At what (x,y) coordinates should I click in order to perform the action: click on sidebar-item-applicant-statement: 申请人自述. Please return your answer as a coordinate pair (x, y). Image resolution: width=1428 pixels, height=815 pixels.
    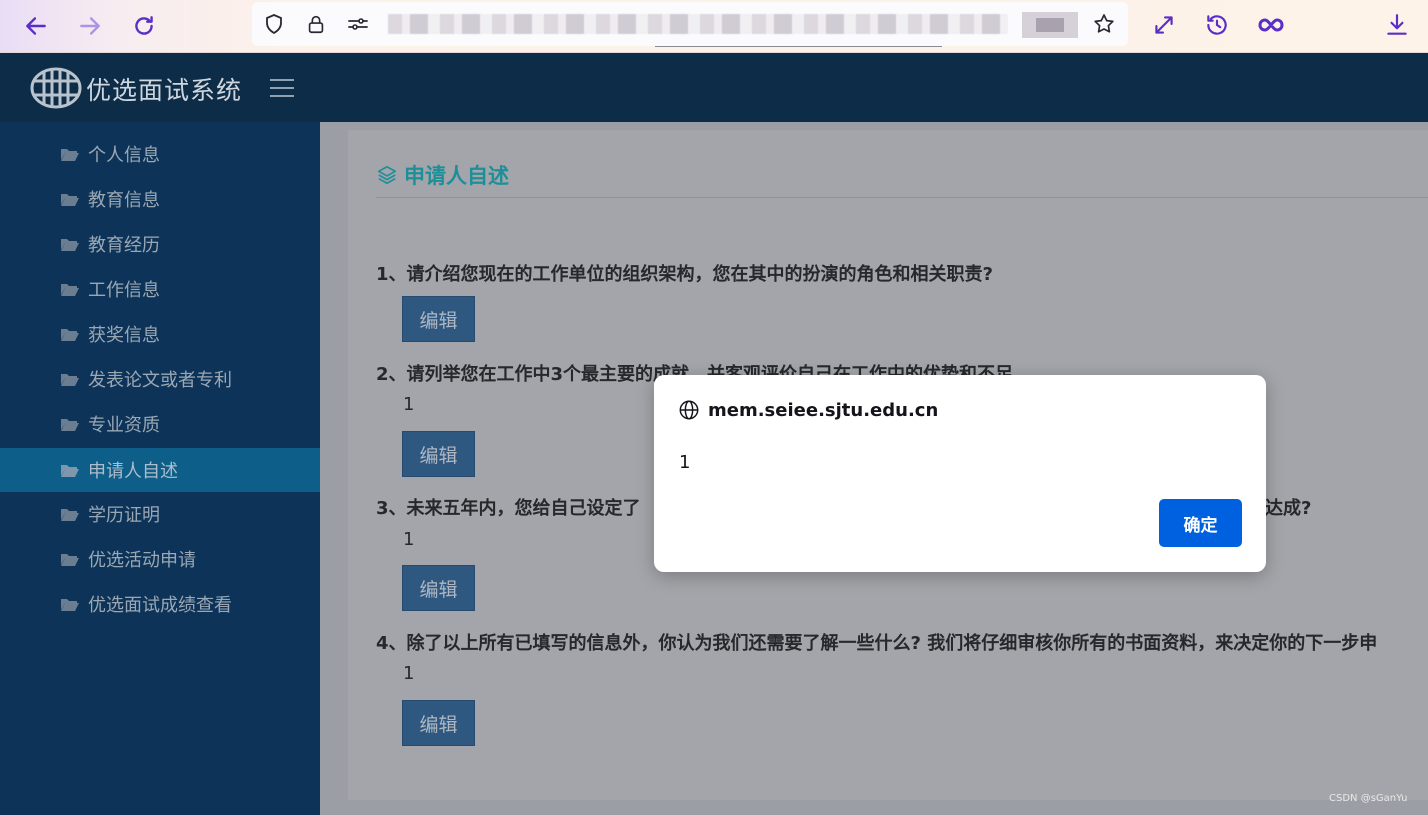
    Looking at the image, I should click on (160, 470).